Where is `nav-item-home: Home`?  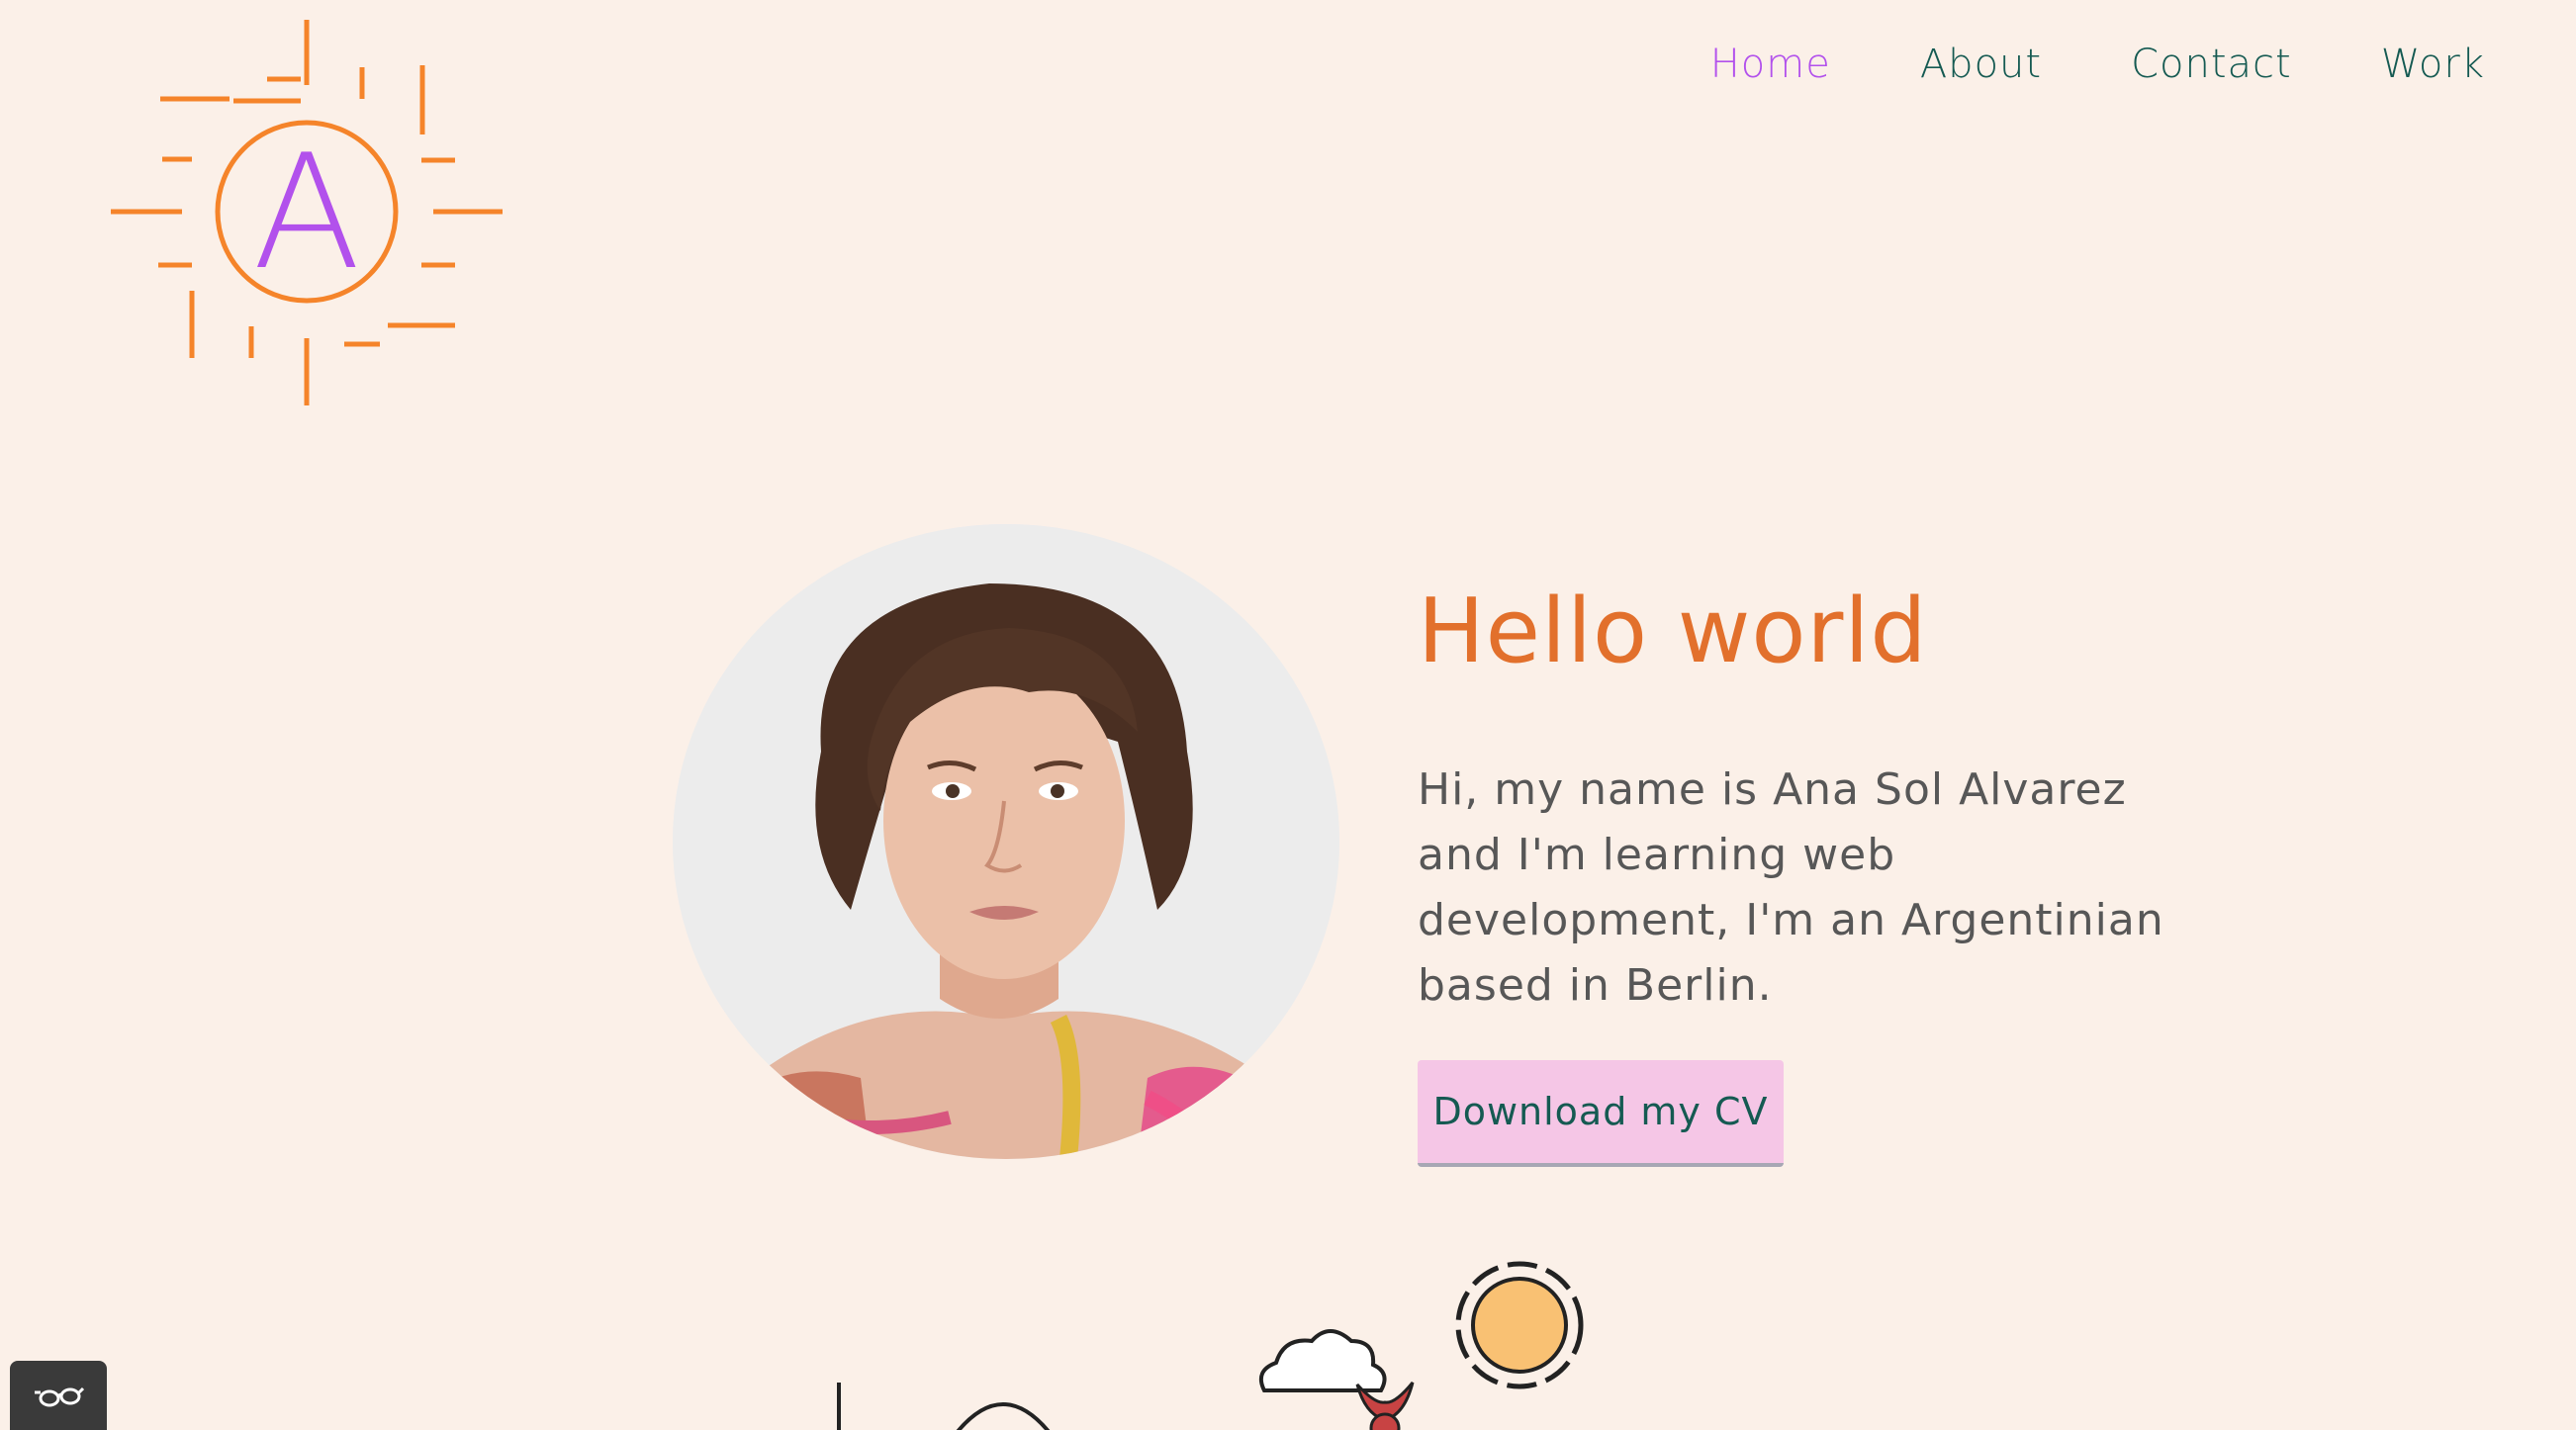
nav-item-home: Home is located at coordinates (1771, 64).